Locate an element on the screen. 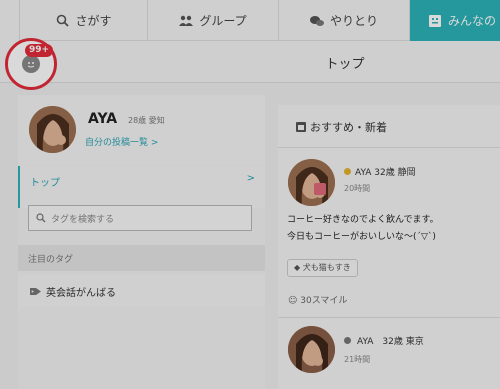  post-text-line-1: コーヒー好きなのでよく飲んでます。 is located at coordinates (363, 220).